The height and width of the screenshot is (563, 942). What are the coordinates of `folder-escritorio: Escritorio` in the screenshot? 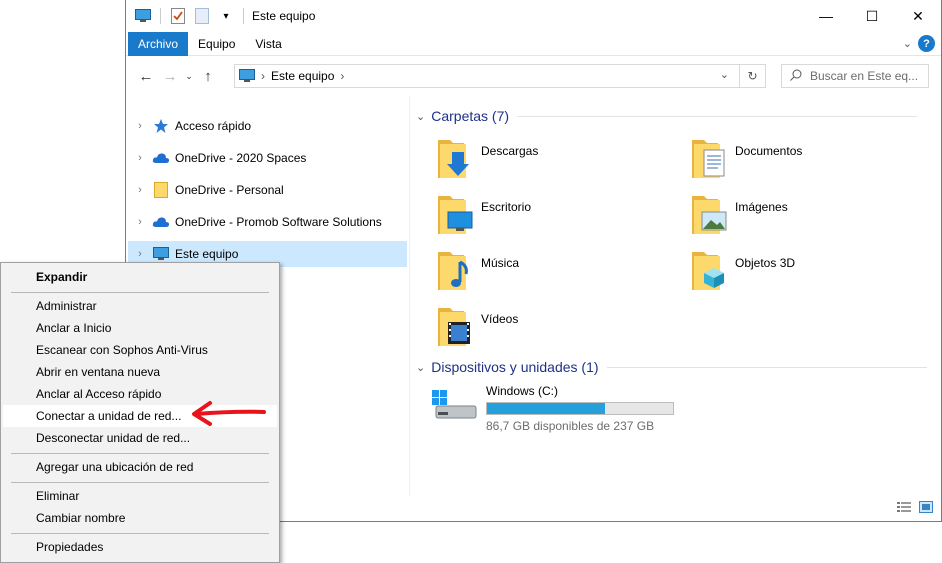 It's located at (551, 217).